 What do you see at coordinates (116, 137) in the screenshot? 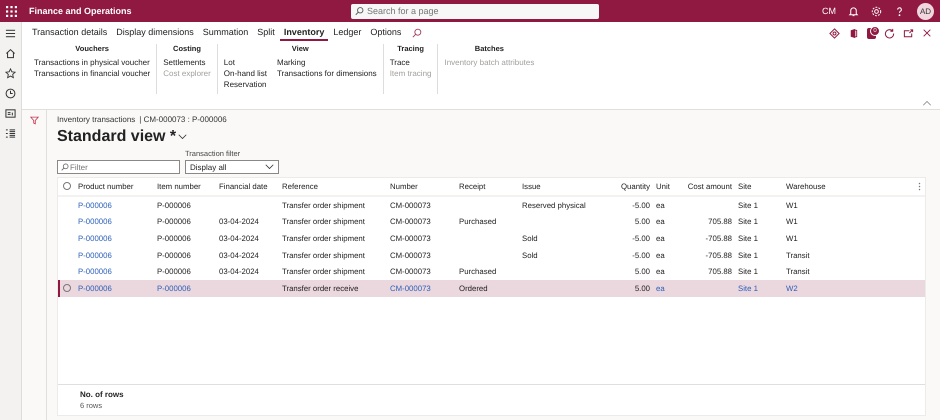
I see `view-title: Standard view *` at bounding box center [116, 137].